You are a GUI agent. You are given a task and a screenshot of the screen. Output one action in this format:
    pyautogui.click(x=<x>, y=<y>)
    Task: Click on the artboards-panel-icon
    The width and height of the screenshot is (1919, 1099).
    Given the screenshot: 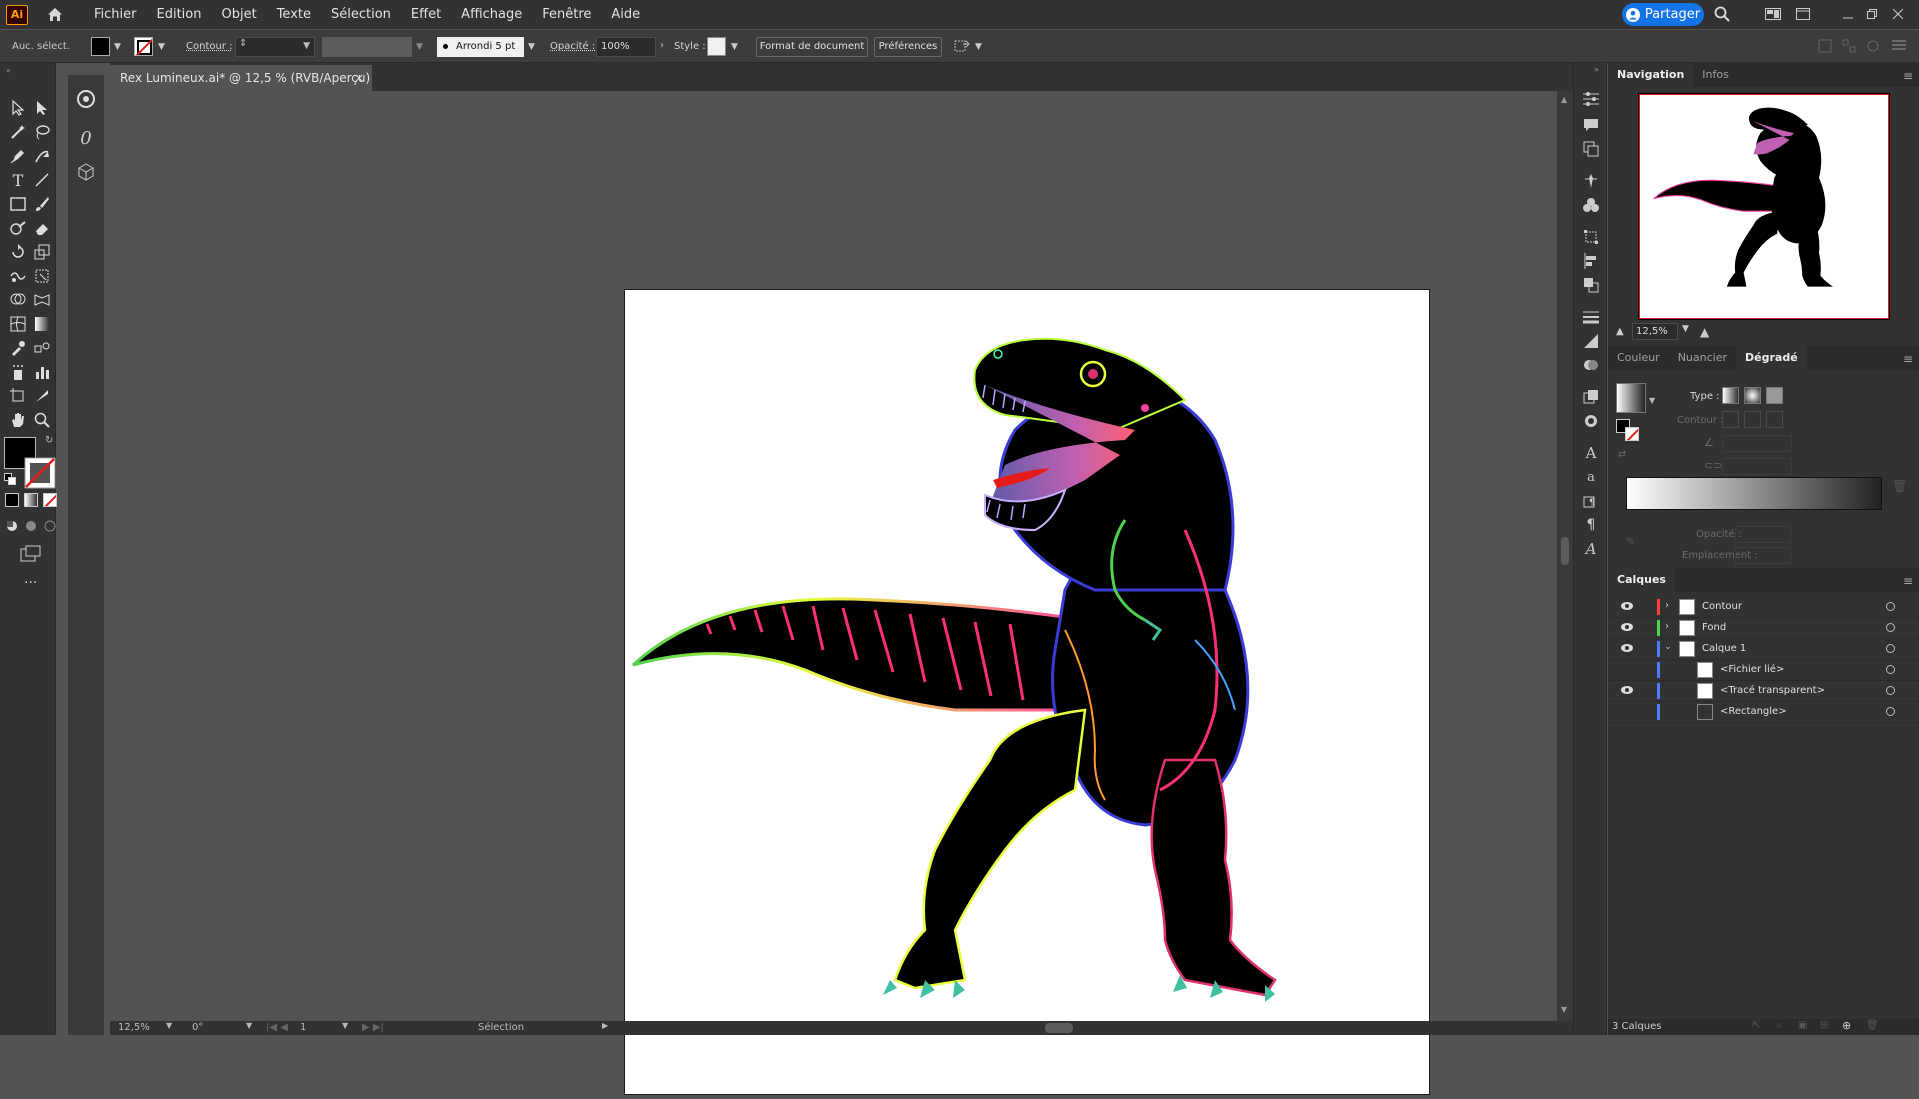 What is the action you would take?
    pyautogui.click(x=1591, y=149)
    